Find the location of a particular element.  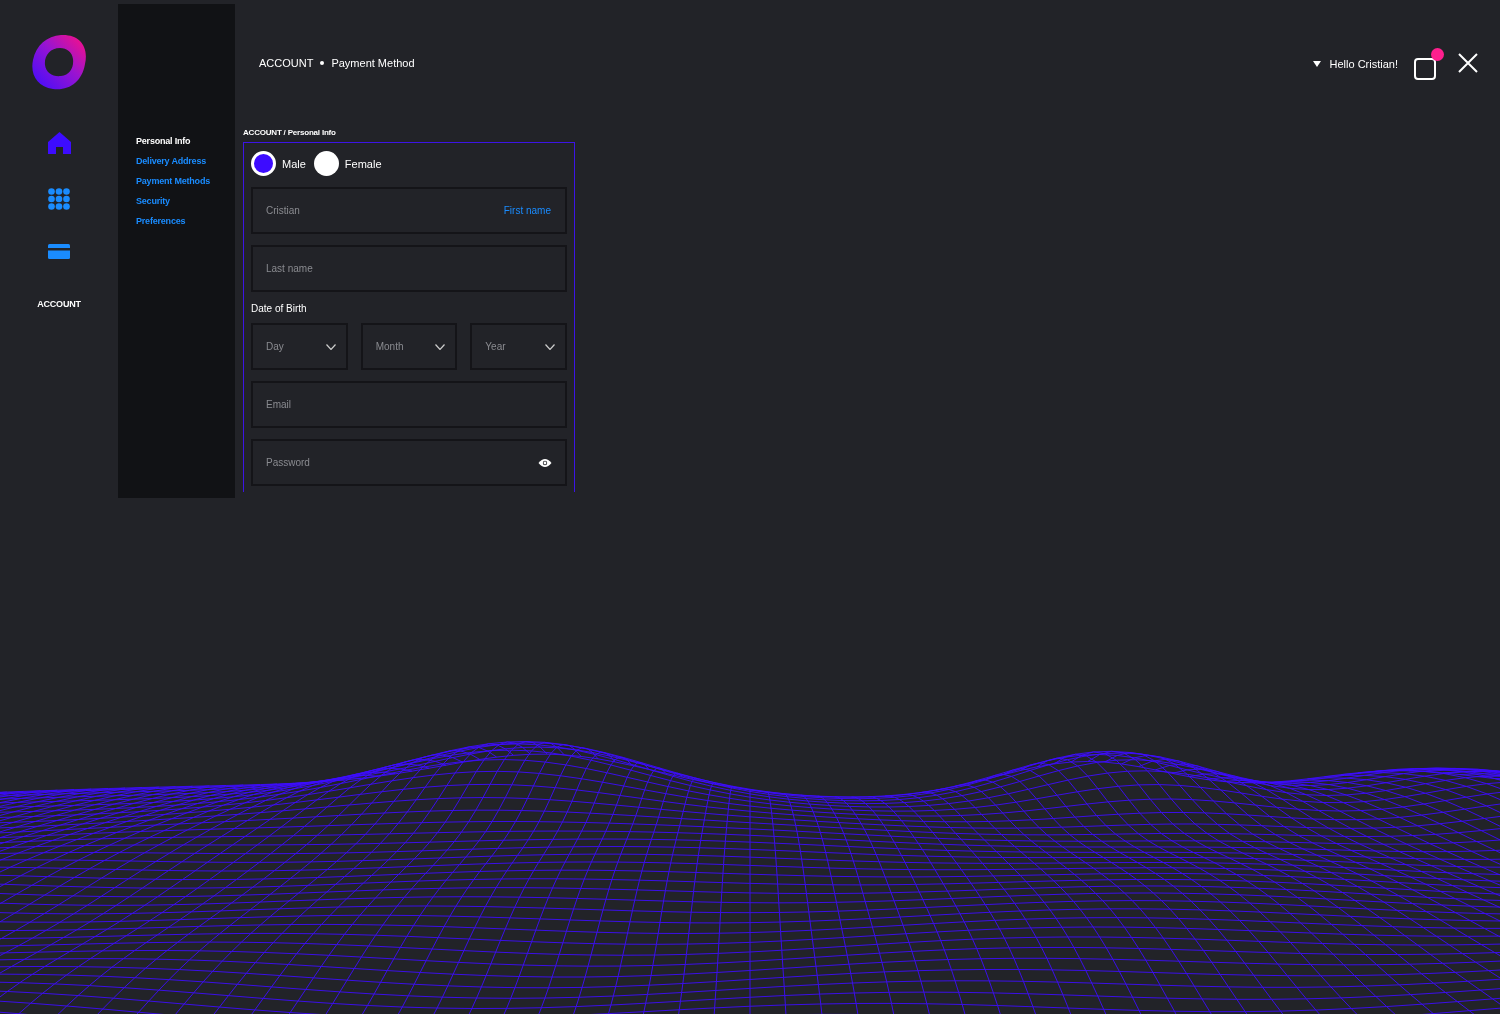

breadcrumb-page: Payment Method is located at coordinates (373, 63).